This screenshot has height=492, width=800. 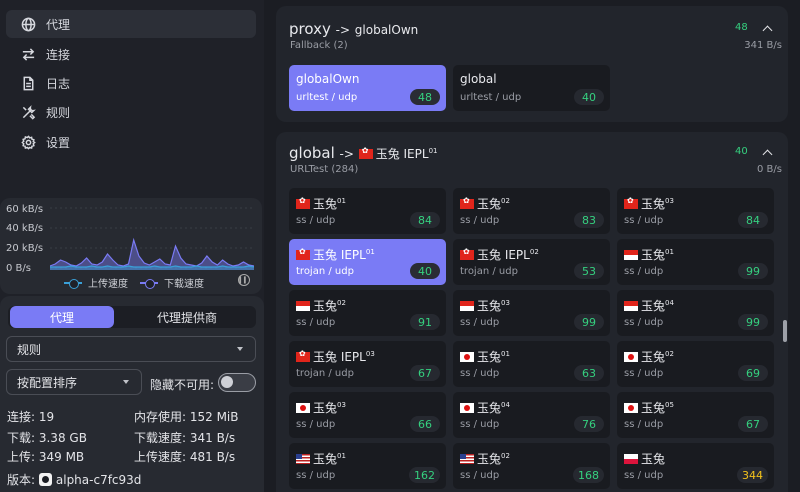 What do you see at coordinates (695, 211) in the screenshot?
I see `proxy-card: 玉兔03 ss / udp 84` at bounding box center [695, 211].